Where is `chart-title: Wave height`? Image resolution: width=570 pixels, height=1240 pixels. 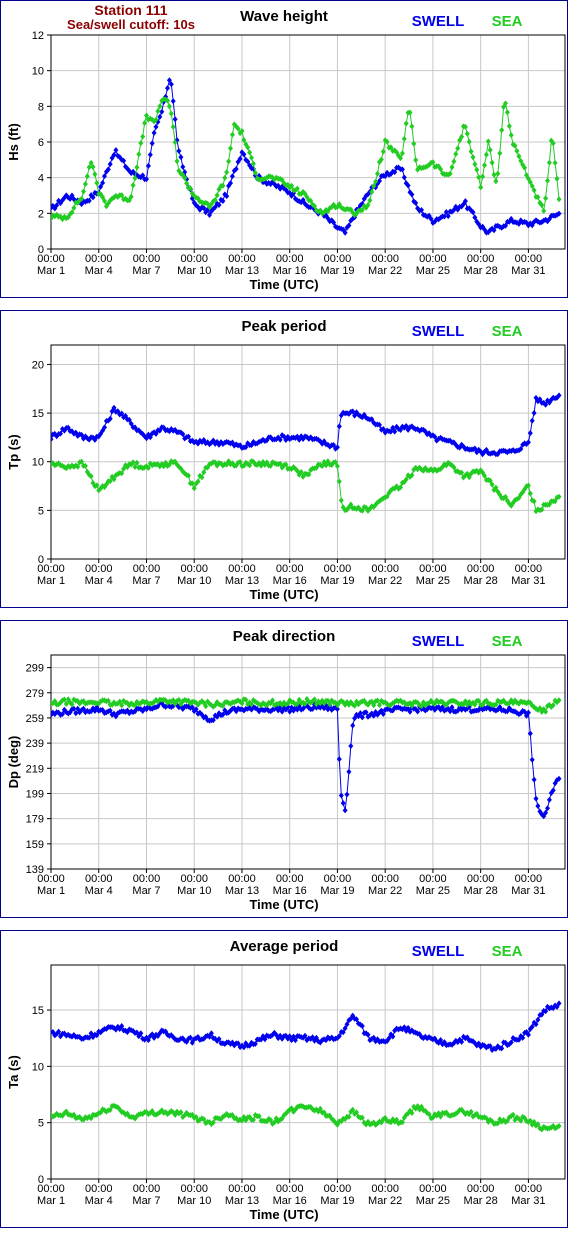
chart-title: Wave height is located at coordinates (284, 16).